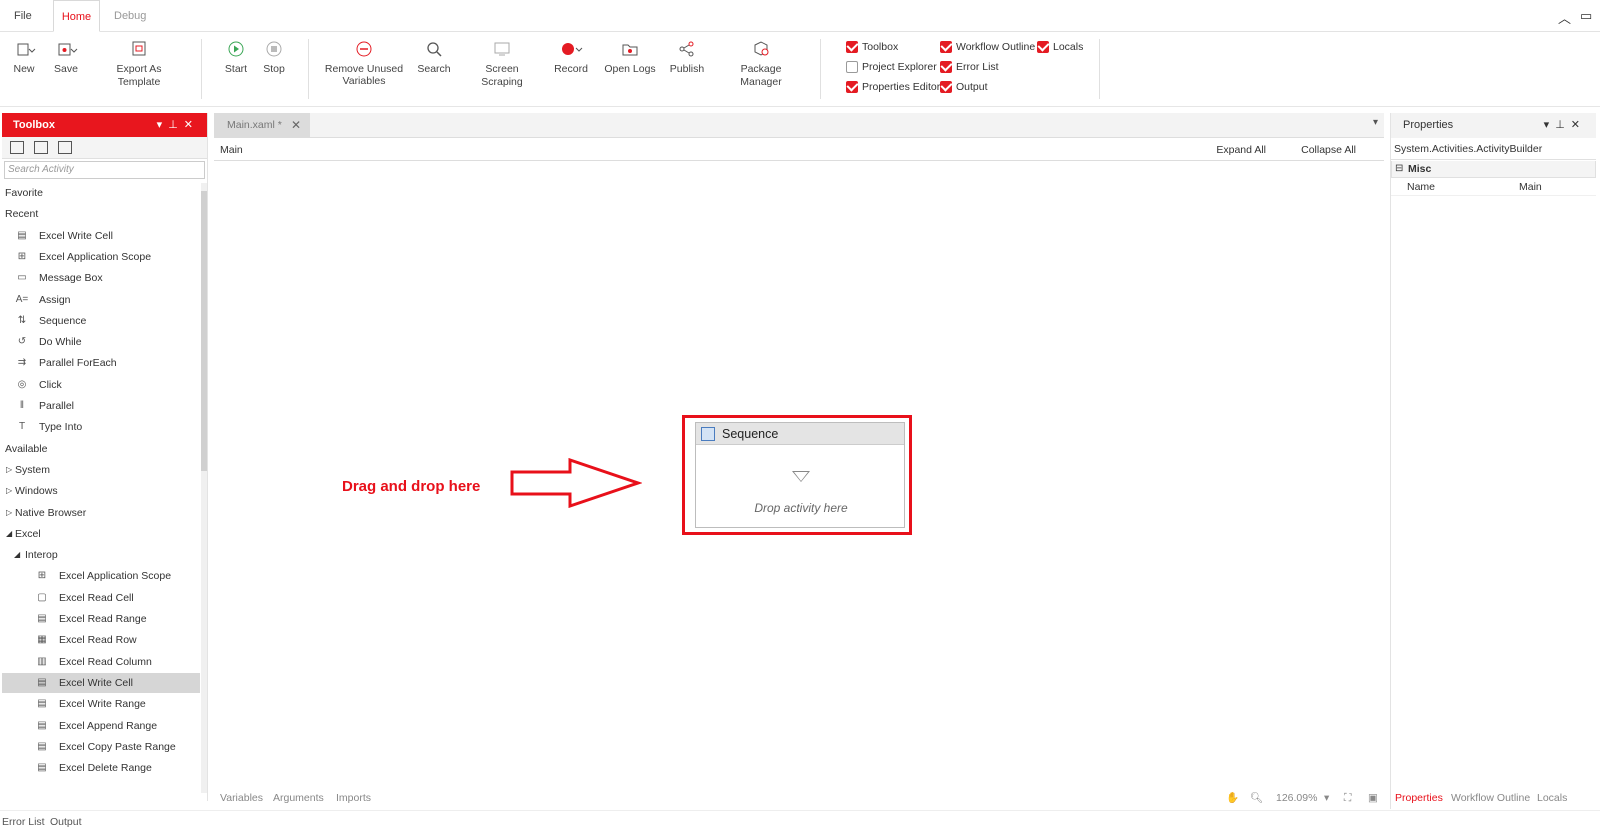 This screenshot has width=1600, height=832. What do you see at coordinates (101, 513) in the screenshot?
I see `toolbox-group: ▷ Native Browser` at bounding box center [101, 513].